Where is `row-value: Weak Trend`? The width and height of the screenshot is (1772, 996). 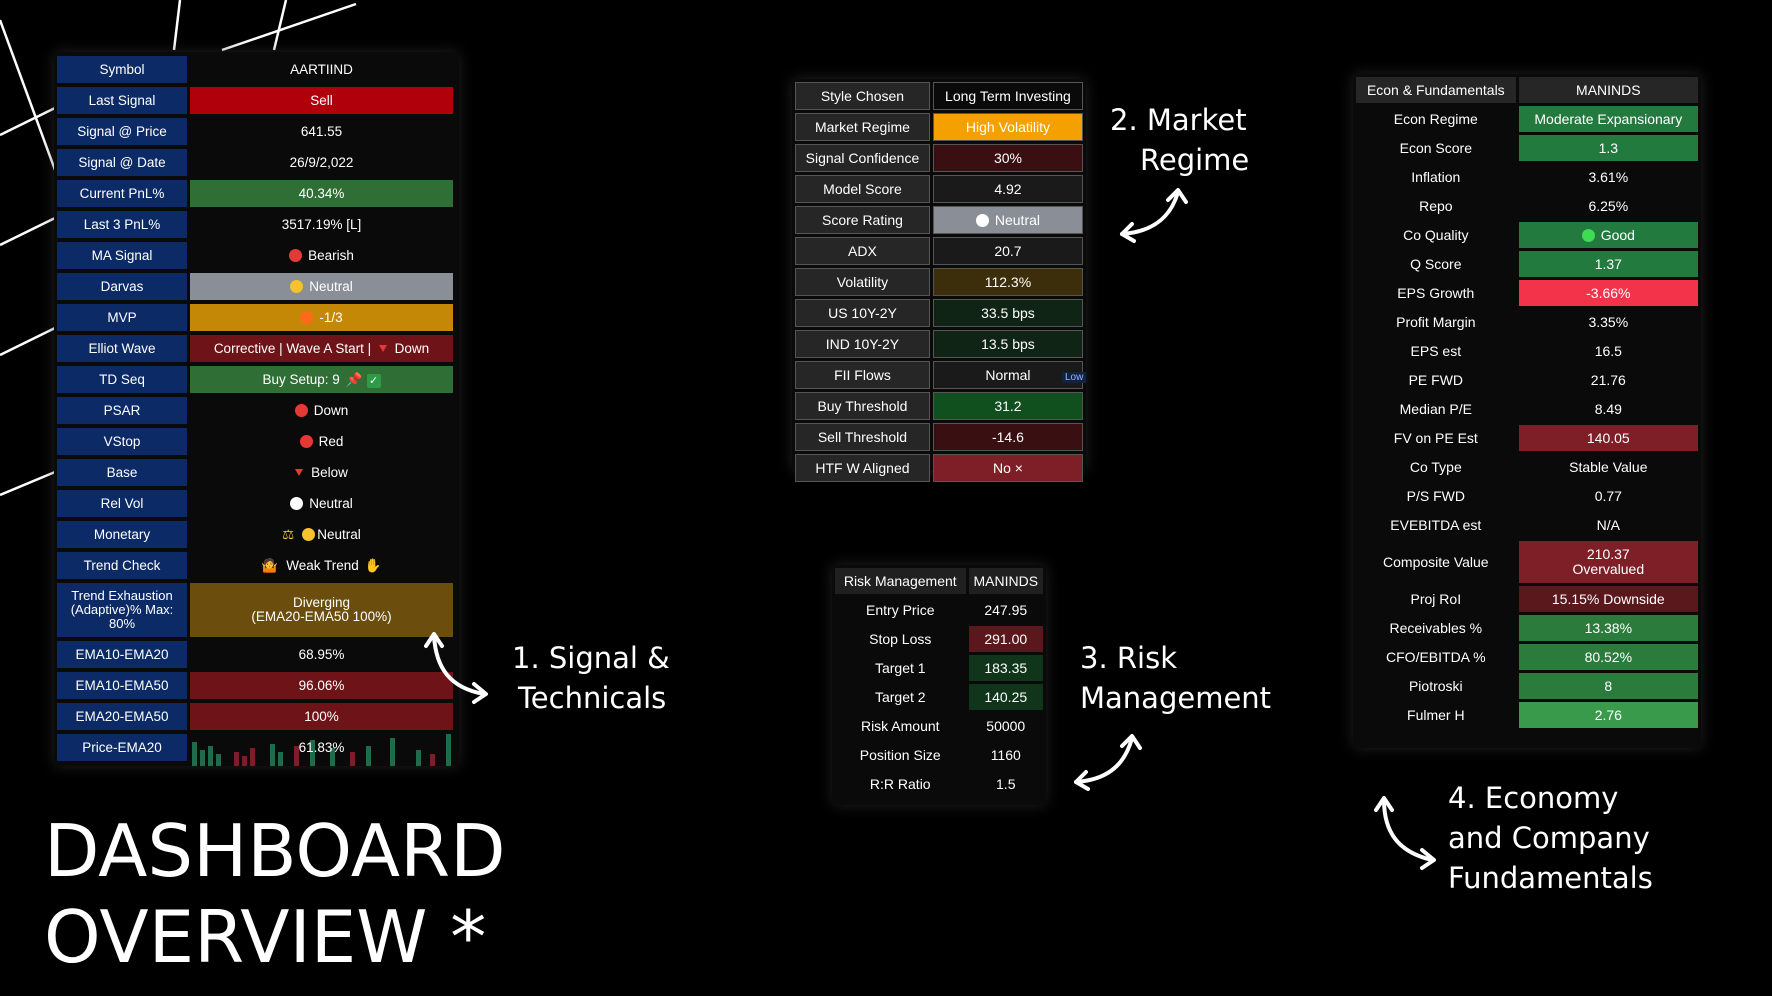 row-value: Weak Trend is located at coordinates (322, 565).